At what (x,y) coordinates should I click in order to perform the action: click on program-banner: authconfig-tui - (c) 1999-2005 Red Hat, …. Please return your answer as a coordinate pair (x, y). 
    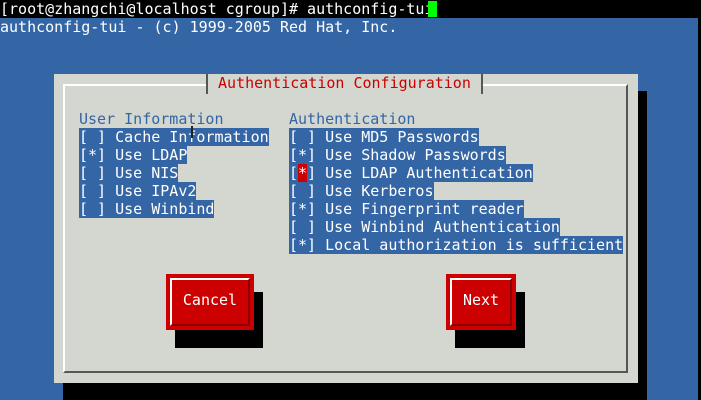
    Looking at the image, I should click on (199, 27).